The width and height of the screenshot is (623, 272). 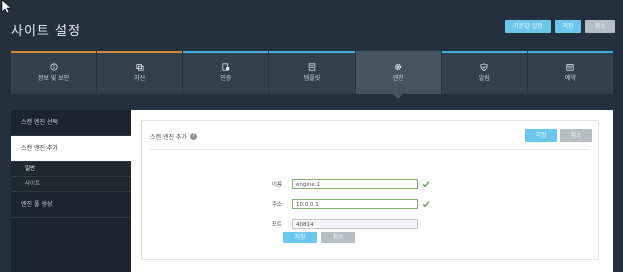 I want to click on address-field: 10.0.0.1, so click(x=355, y=204).